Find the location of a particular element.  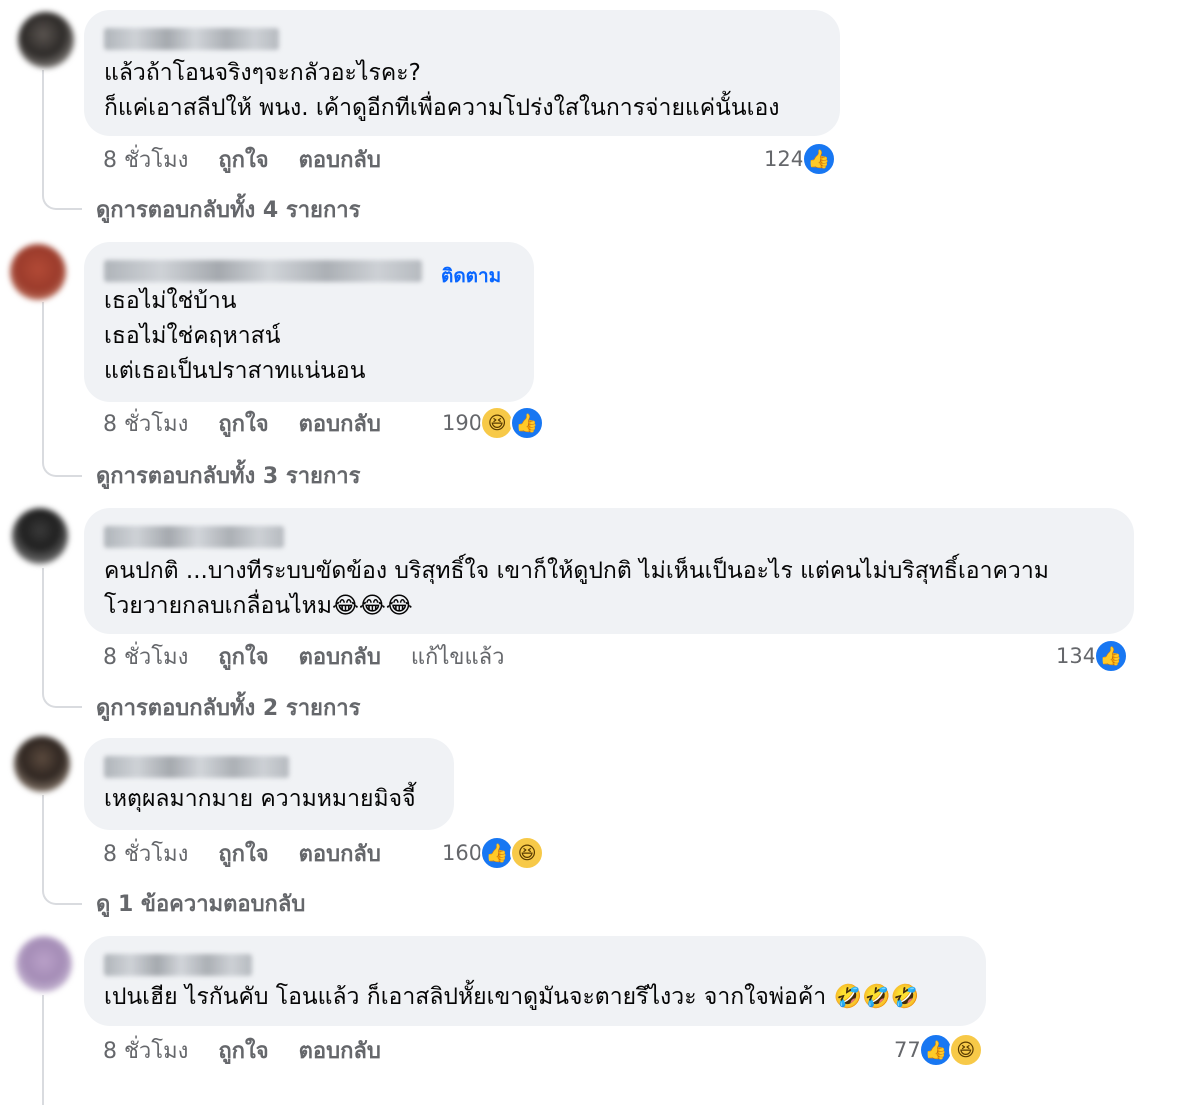

reaction-summary: 190 😆 👍 is located at coordinates (493, 423).